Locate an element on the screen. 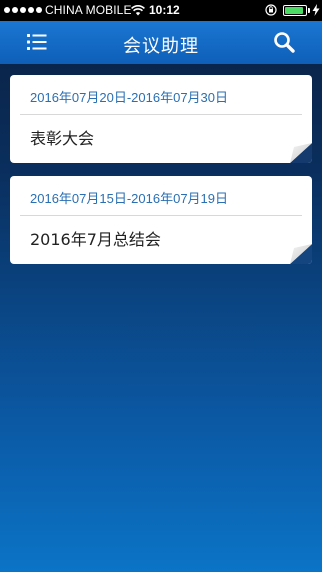 The width and height of the screenshot is (322, 572). meeting-card: 2016年07月20日-2016年07月30日 表彰大会 is located at coordinates (161, 119).